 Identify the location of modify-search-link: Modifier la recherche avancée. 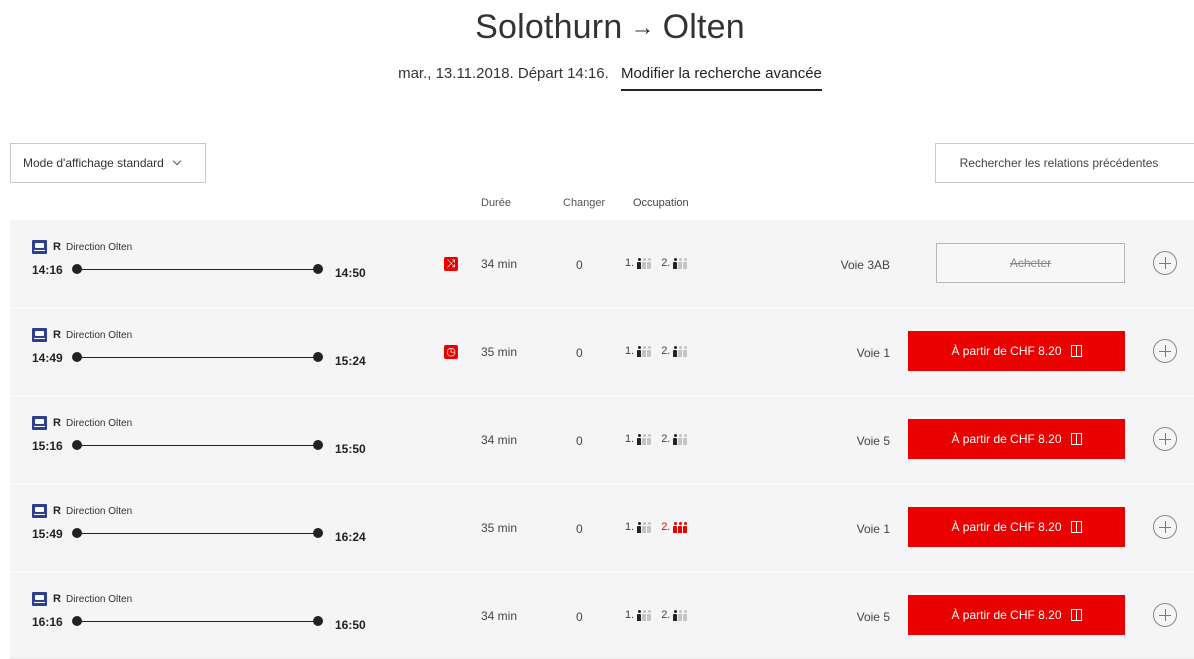
(721, 78).